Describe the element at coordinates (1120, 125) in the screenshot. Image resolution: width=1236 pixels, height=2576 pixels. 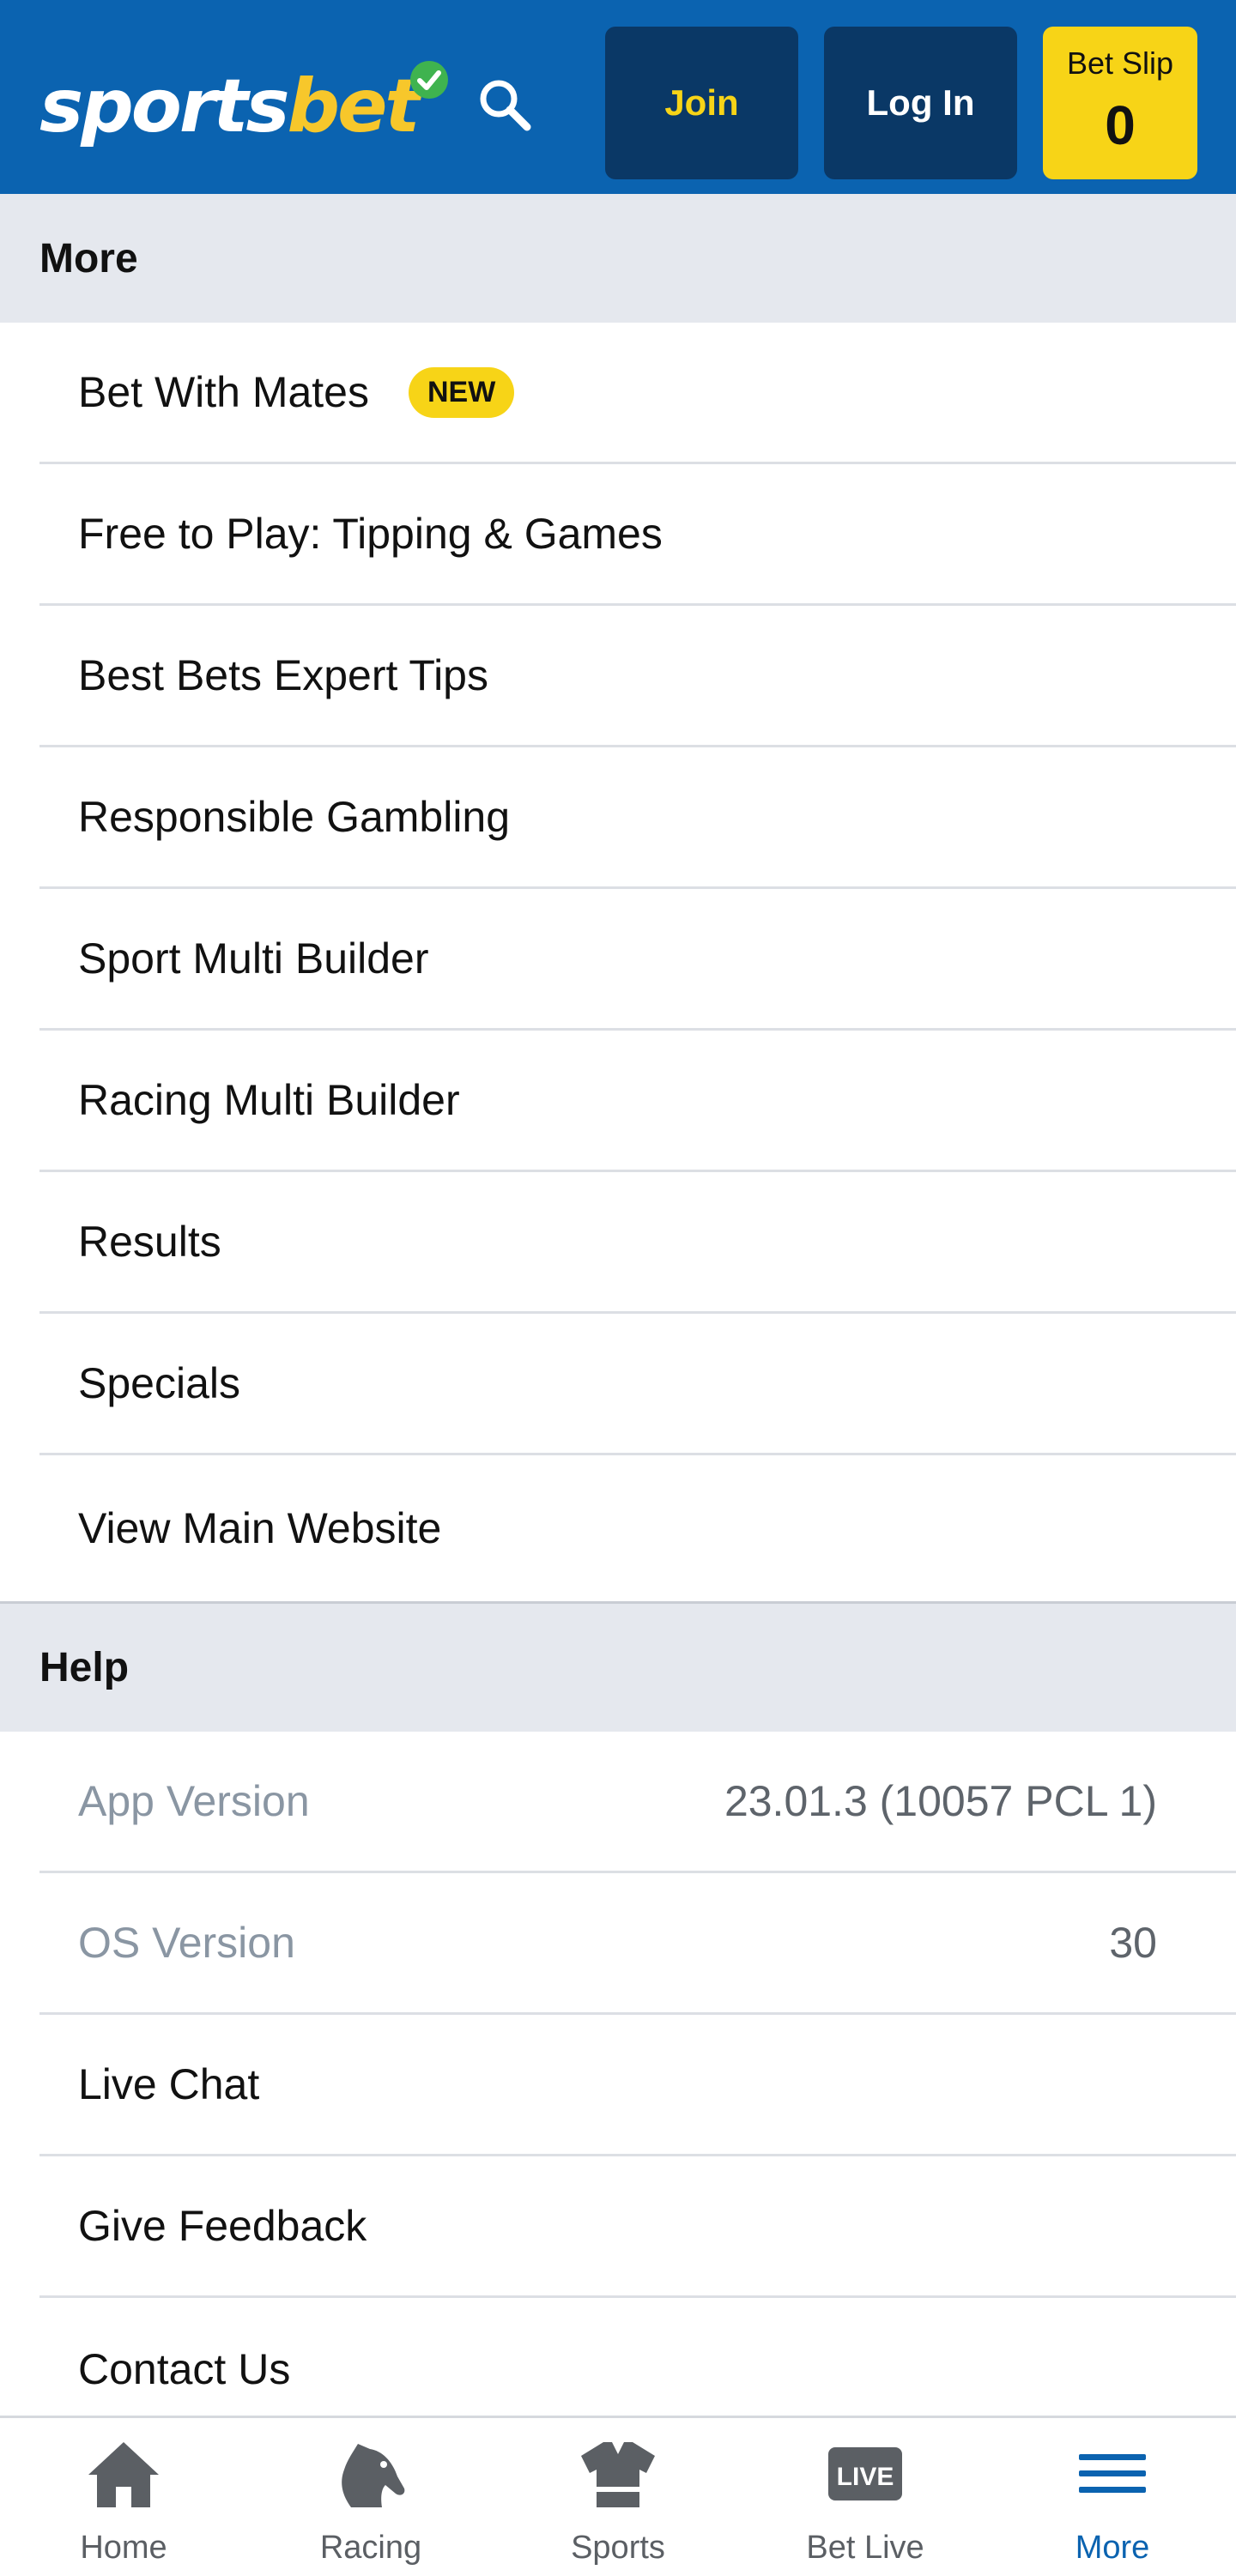
I see `bet-slip-count: 0` at that location.